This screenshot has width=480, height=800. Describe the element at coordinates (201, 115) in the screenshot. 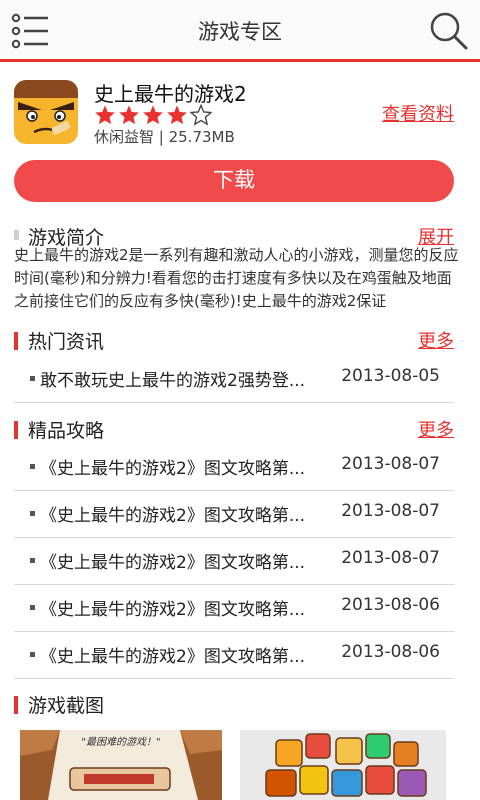

I see `star-empty-icon` at that location.